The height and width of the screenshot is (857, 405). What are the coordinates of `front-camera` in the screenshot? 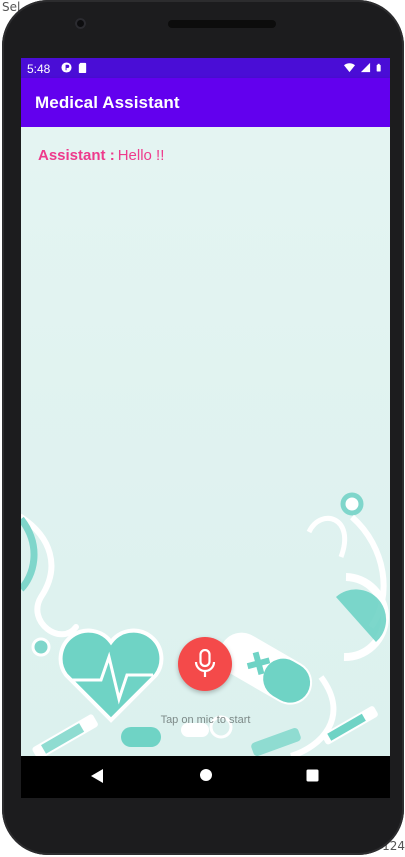 It's located at (80, 23).